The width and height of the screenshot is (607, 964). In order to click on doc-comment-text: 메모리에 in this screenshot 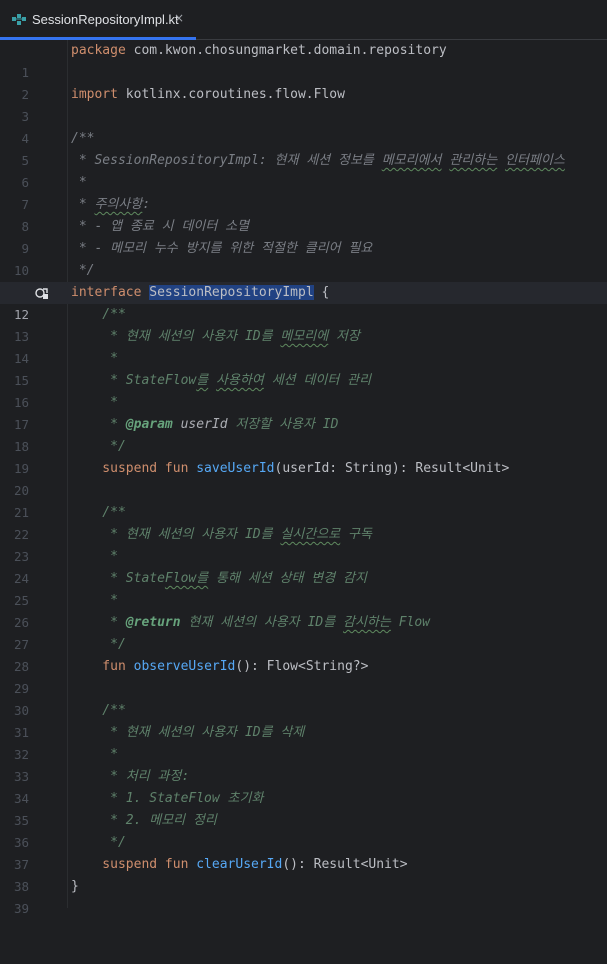, I will do `click(304, 336)`.